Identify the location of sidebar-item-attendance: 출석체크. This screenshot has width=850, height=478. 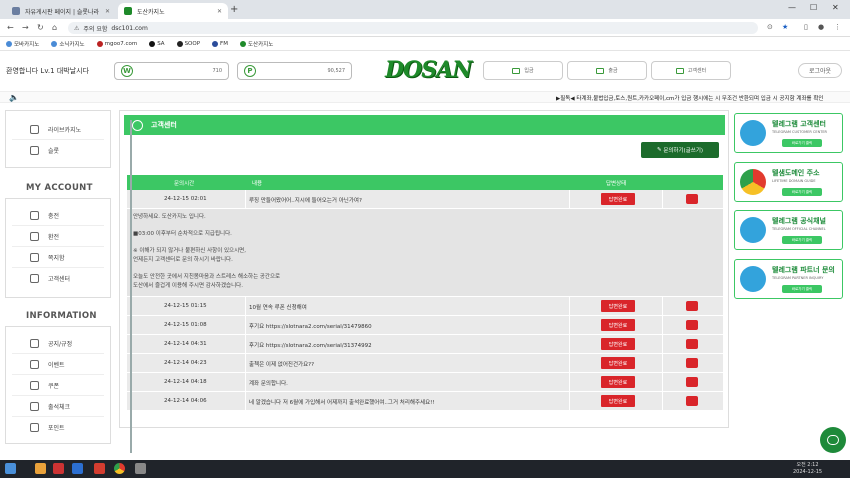
(58, 406).